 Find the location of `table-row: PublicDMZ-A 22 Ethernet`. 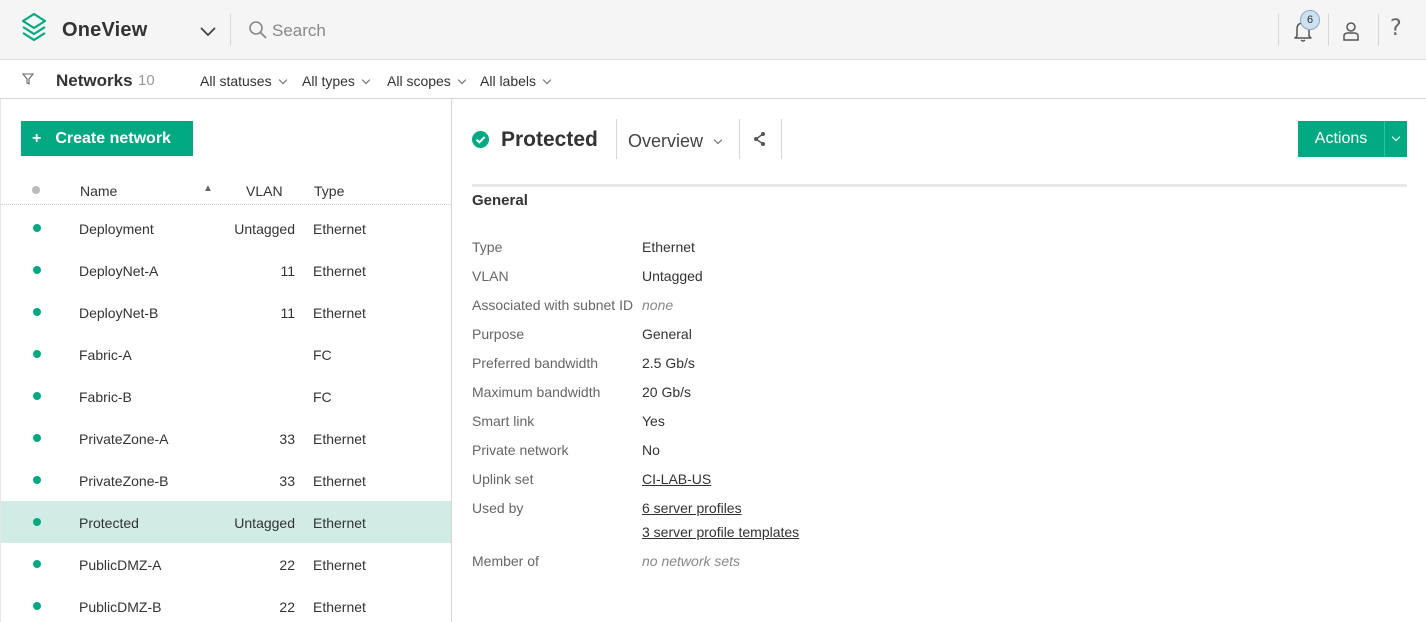

table-row: PublicDMZ-A 22 Ethernet is located at coordinates (226, 564).